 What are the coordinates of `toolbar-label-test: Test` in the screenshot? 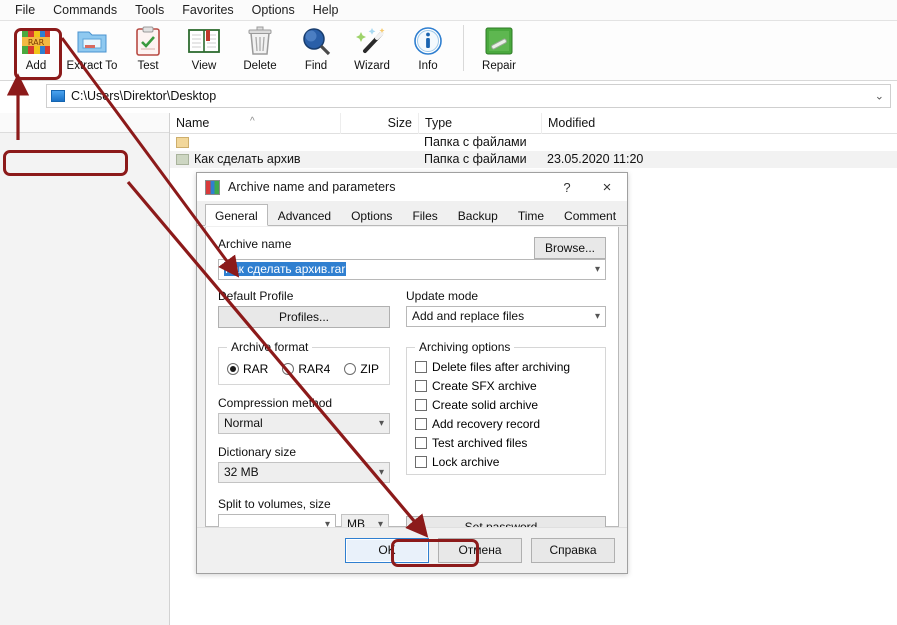 It's located at (148, 66).